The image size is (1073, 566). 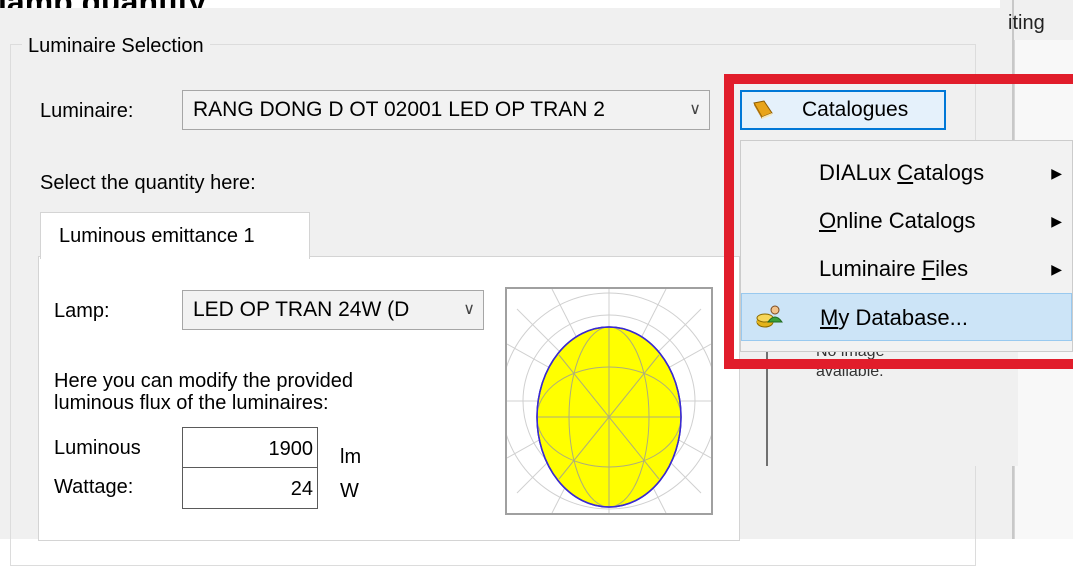 I want to click on luminaire-combobox: RANG DONG D OT 02001 LED OP TRAN 2 ∨, so click(x=446, y=110).